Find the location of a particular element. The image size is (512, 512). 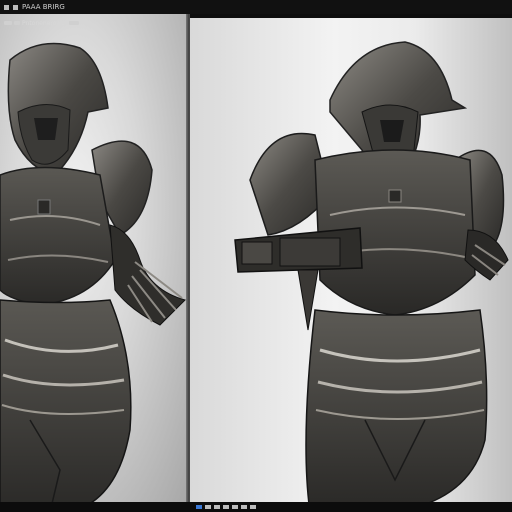

tool-d-icon is located at coordinates (226, 507).